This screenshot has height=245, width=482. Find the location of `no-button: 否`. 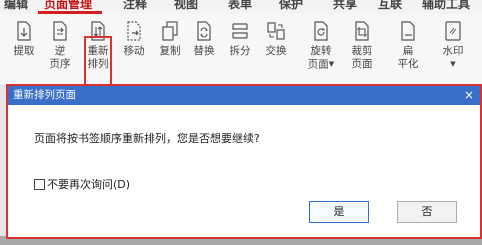

no-button: 否 is located at coordinates (427, 212).